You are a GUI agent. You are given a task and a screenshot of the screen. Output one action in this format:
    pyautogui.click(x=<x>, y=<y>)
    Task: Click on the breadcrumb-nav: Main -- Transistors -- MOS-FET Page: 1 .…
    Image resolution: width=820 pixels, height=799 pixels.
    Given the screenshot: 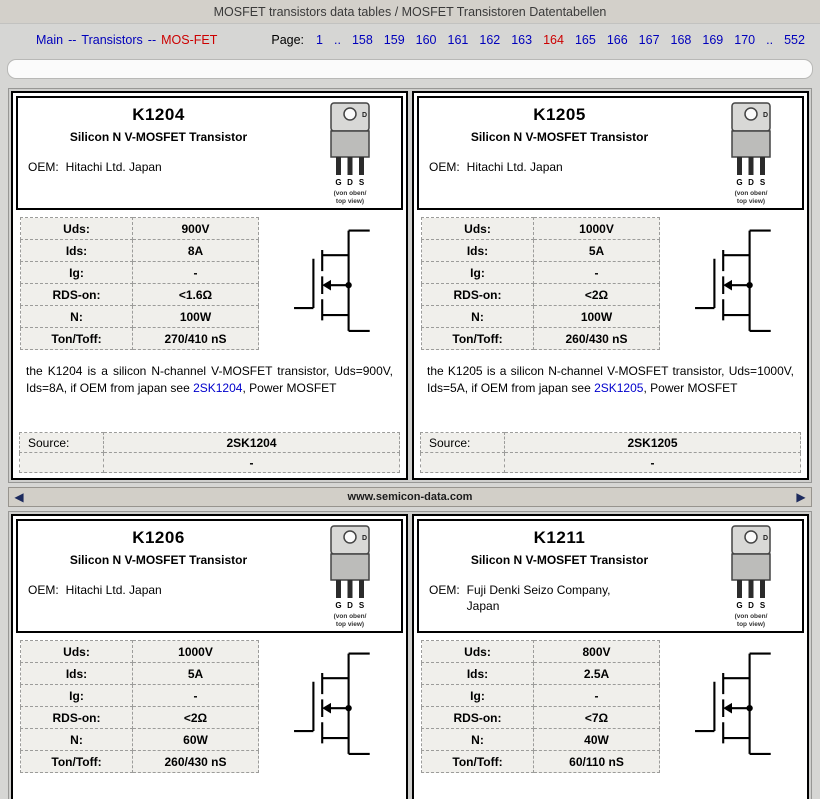 What is the action you would take?
    pyautogui.click(x=410, y=40)
    